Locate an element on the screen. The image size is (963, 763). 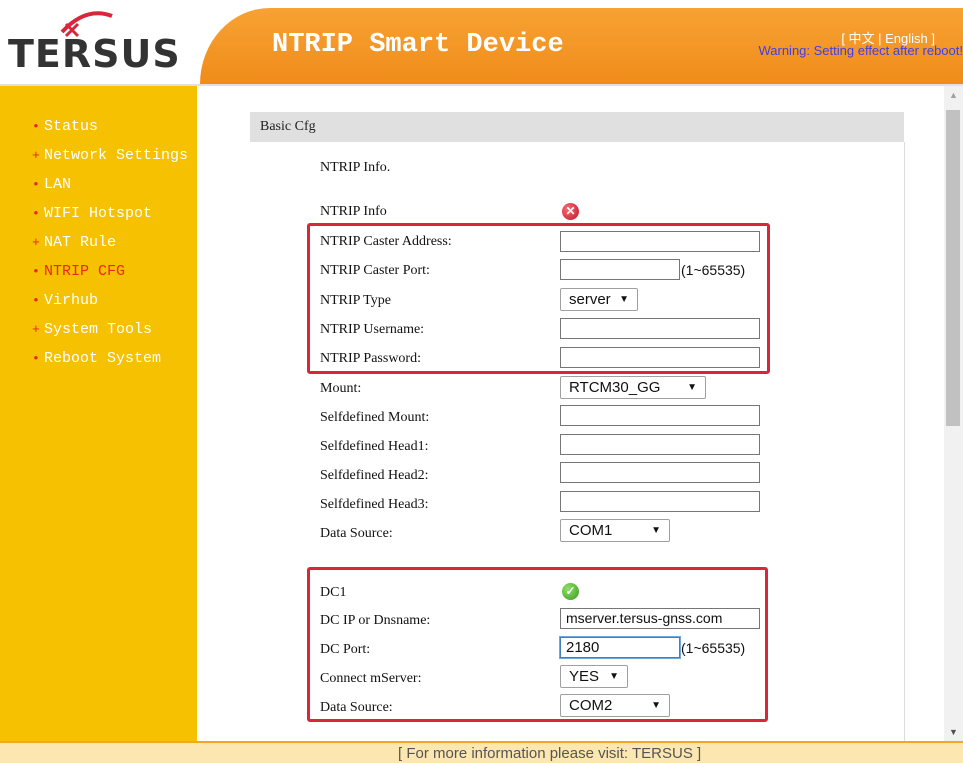
data-source-select: COM1 ▼ is located at coordinates (615, 530).